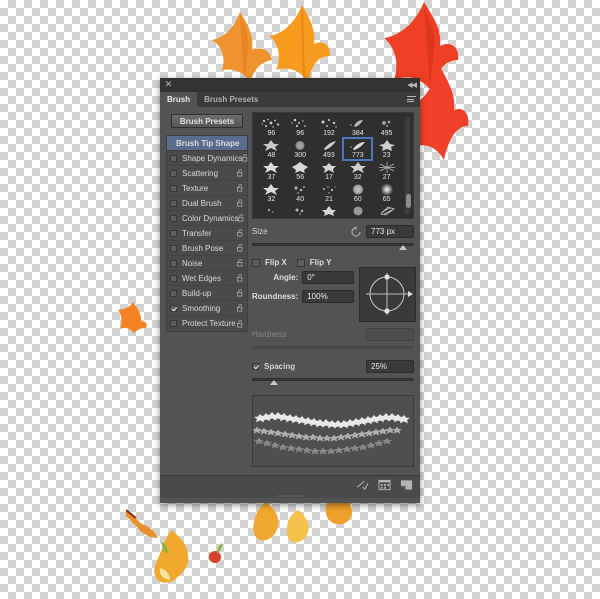 The image size is (600, 599). What do you see at coordinates (207, 308) in the screenshot?
I see `sidebar-item-smoothing: Smoothing` at bounding box center [207, 308].